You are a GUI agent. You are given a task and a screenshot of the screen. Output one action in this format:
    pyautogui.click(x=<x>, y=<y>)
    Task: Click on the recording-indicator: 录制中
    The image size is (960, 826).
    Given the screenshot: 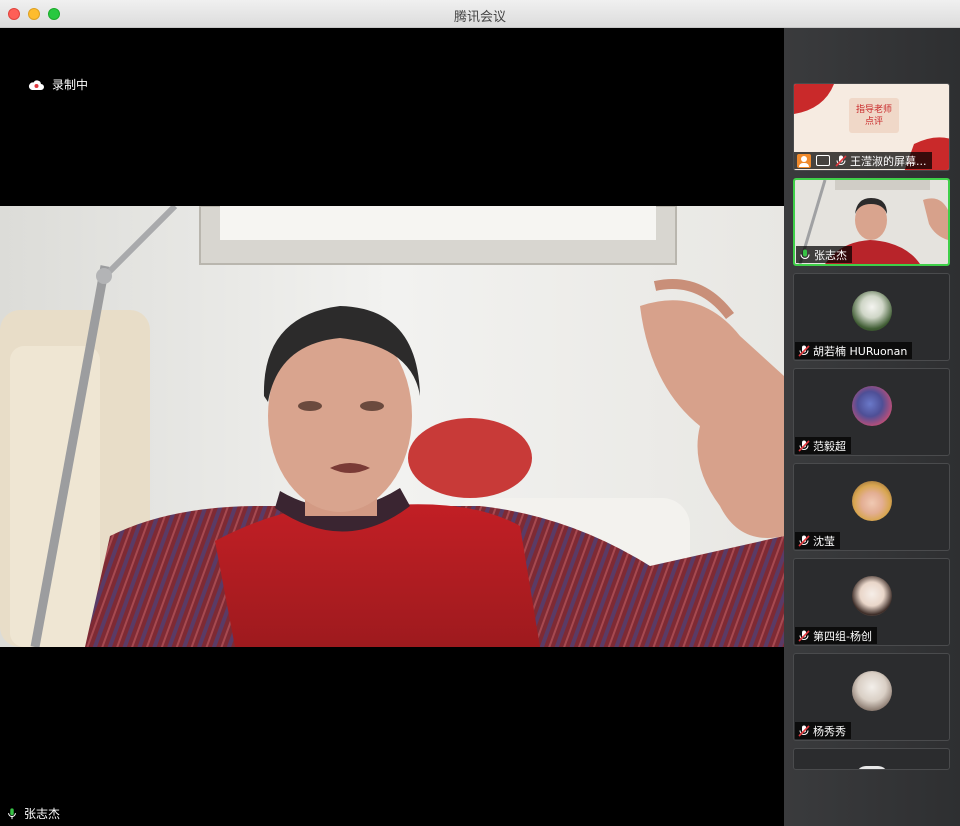 What is the action you would take?
    pyautogui.click(x=58, y=84)
    